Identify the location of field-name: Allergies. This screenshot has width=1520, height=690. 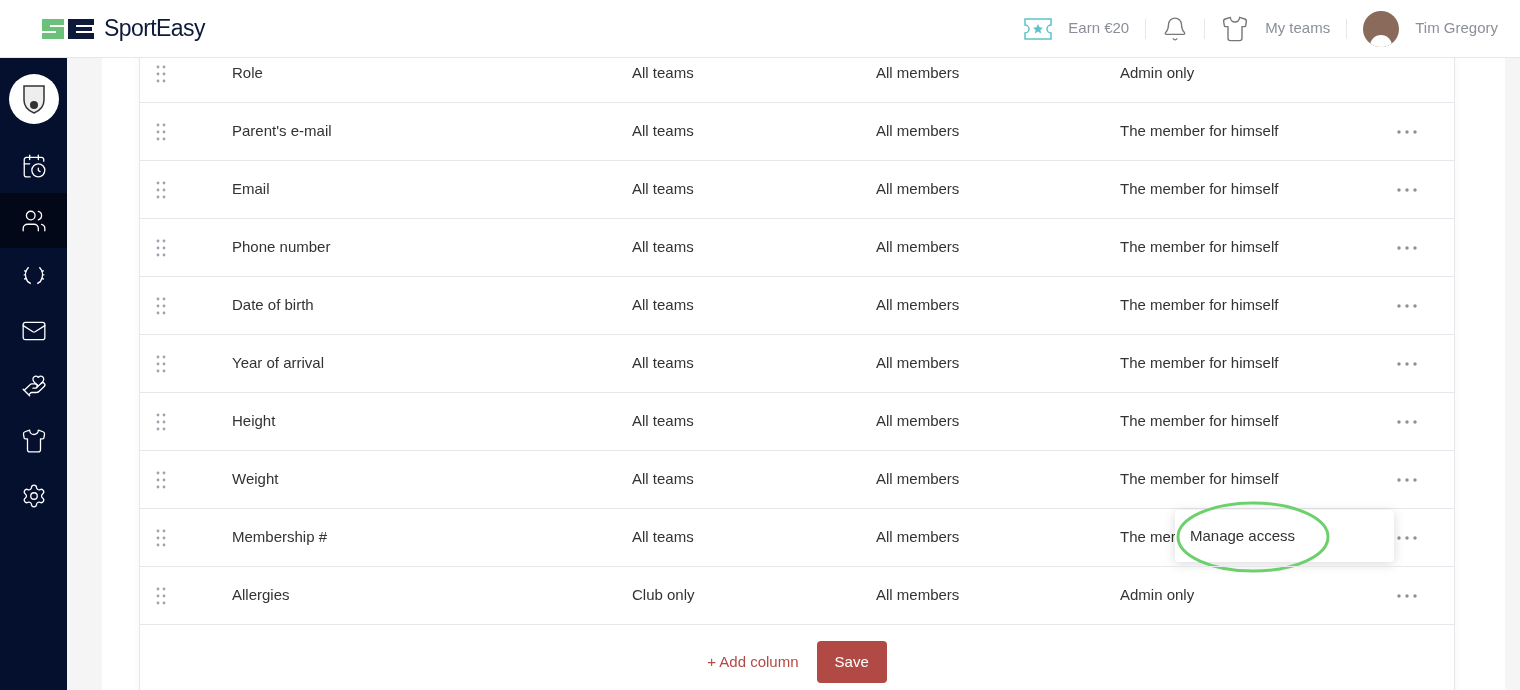
(261, 595).